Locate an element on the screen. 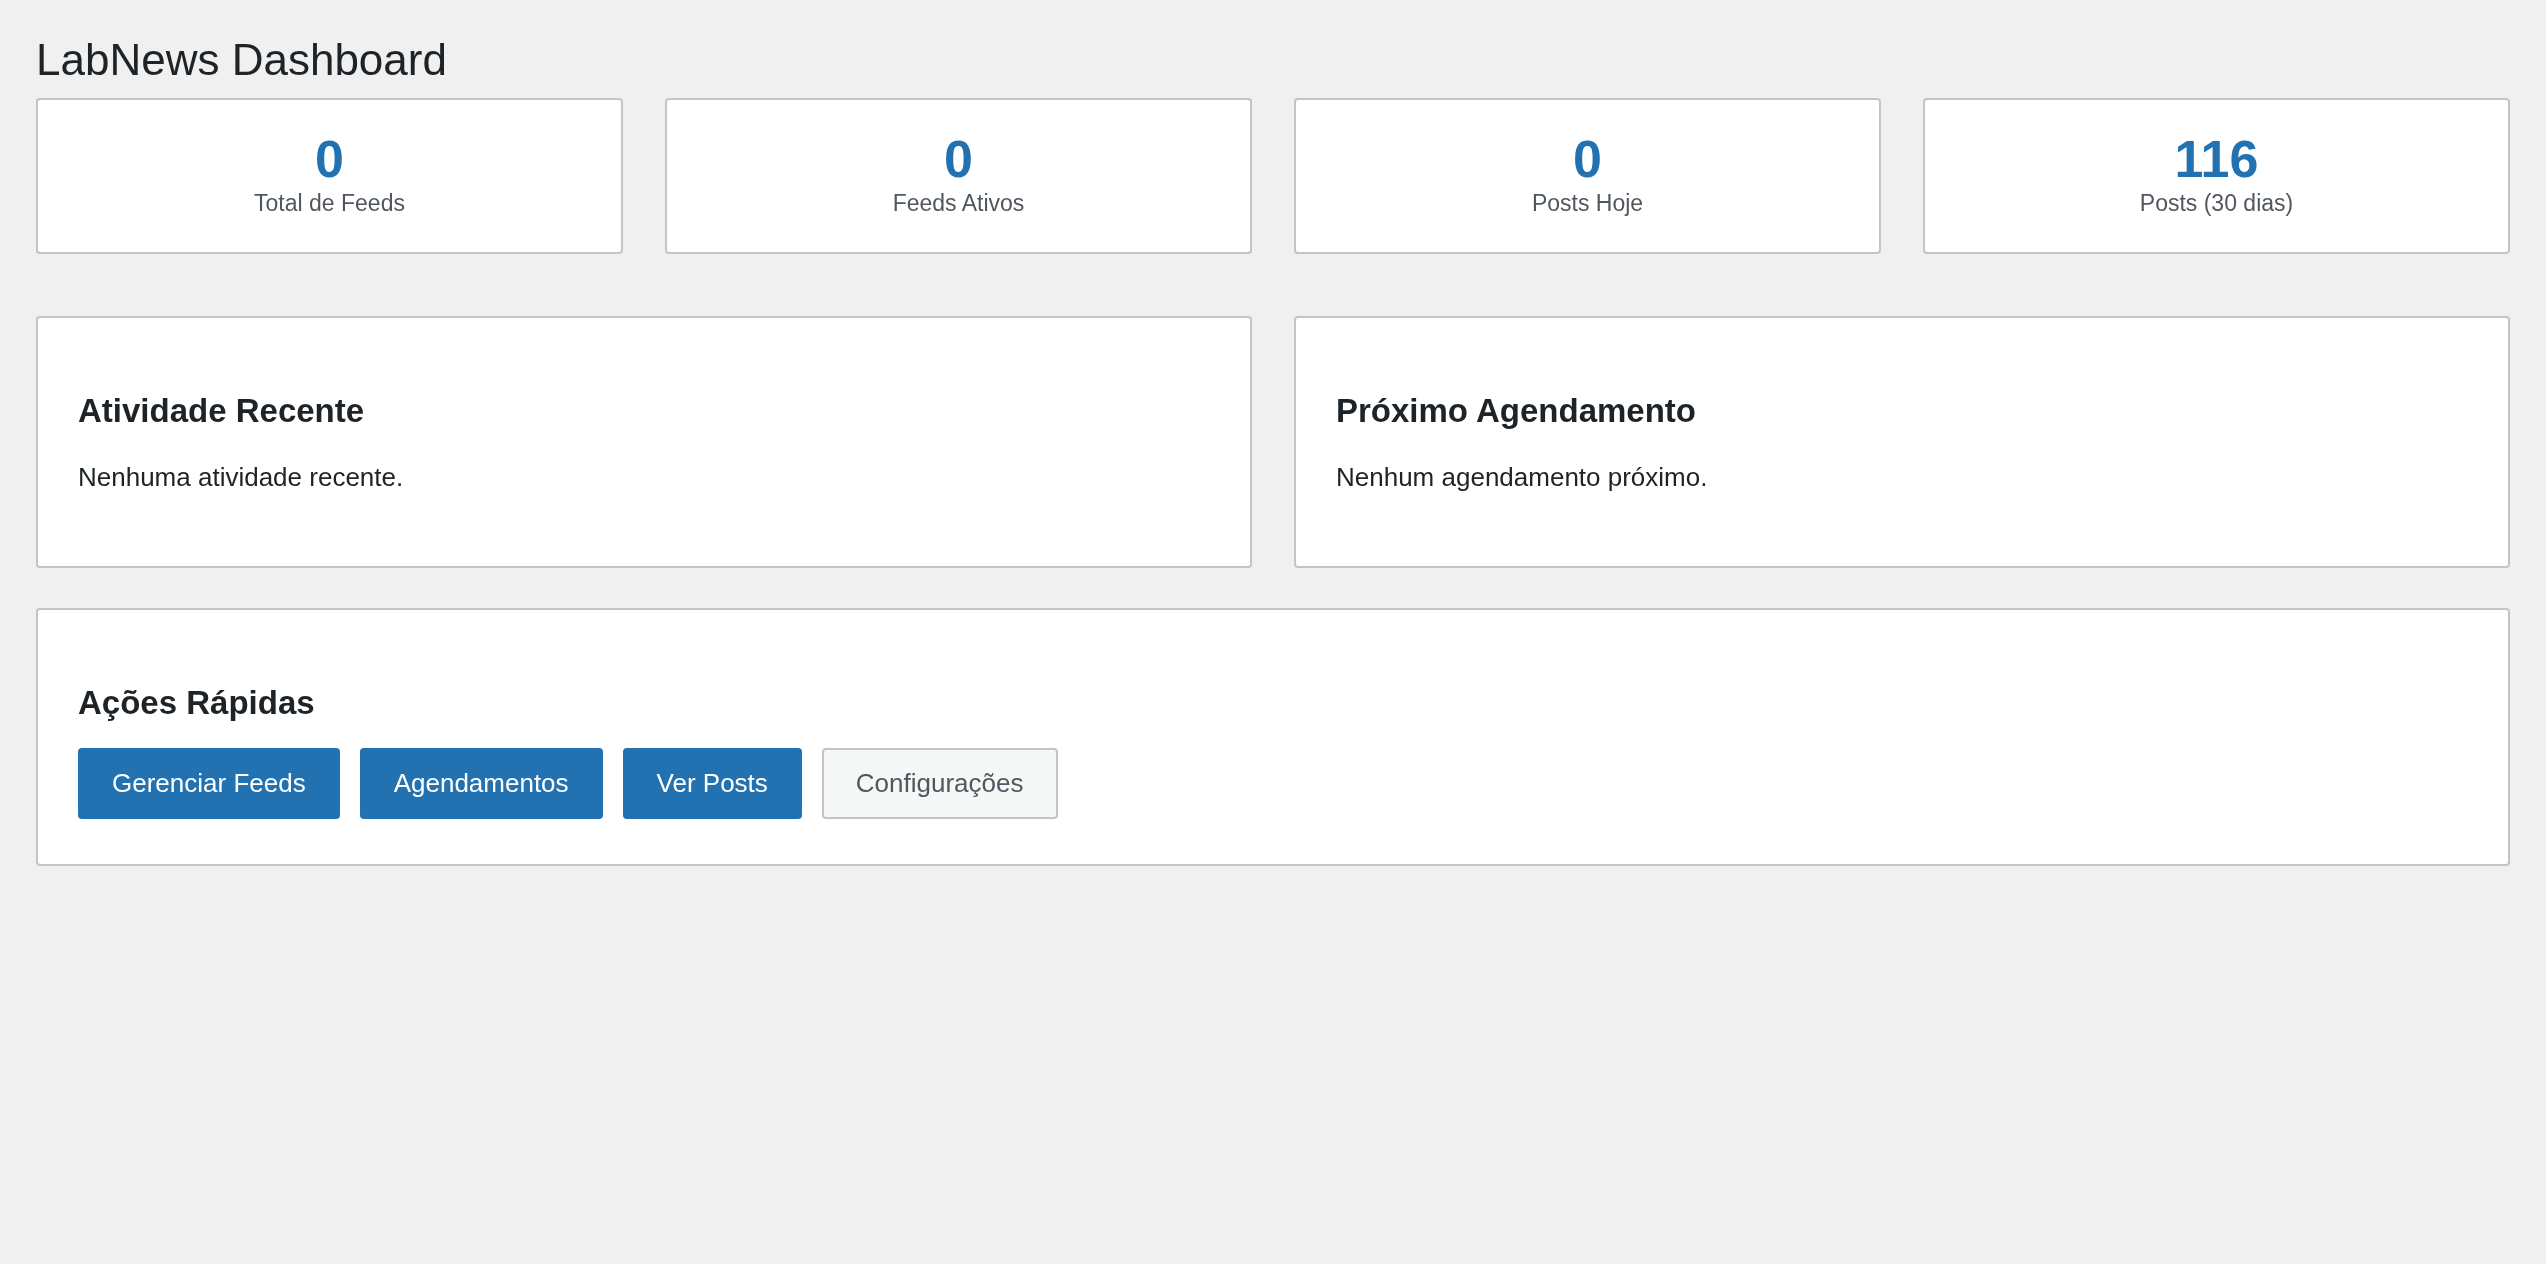 The image size is (2546, 1264). action-button: Configurações is located at coordinates (939, 783).